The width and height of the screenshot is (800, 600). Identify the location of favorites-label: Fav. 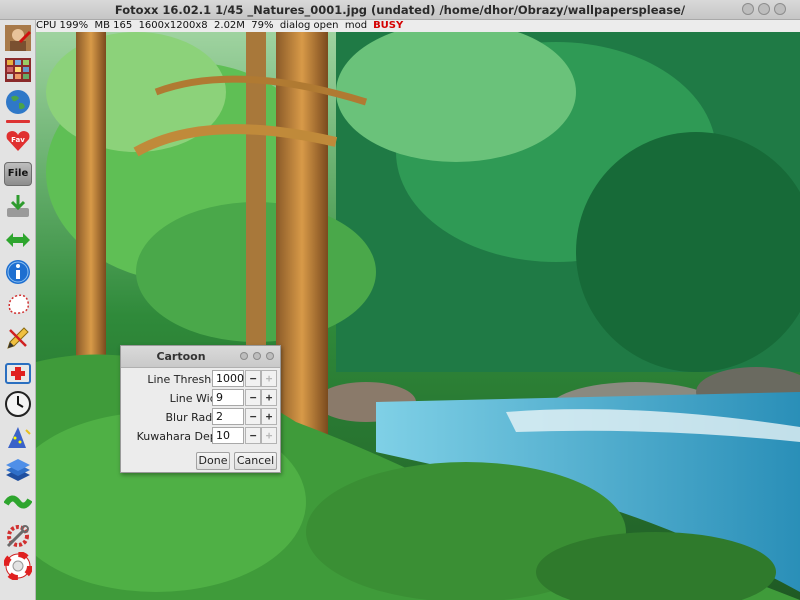
(18, 140).